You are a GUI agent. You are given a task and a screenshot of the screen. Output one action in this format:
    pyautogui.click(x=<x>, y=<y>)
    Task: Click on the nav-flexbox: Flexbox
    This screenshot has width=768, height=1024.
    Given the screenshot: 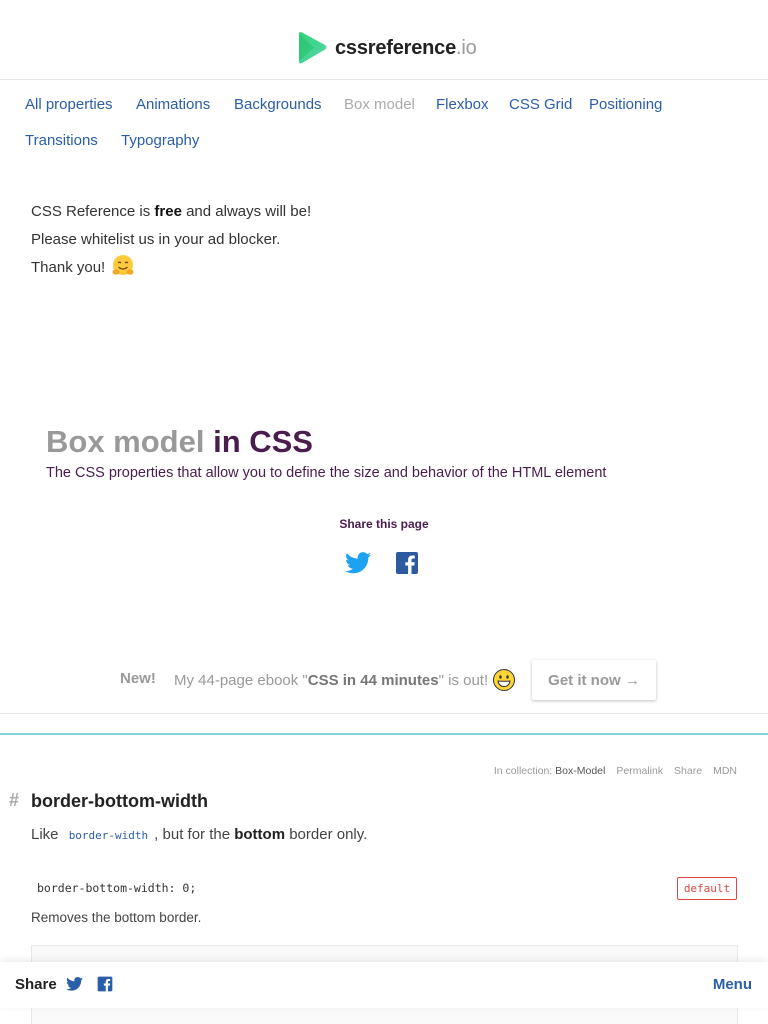 What is the action you would take?
    pyautogui.click(x=462, y=104)
    